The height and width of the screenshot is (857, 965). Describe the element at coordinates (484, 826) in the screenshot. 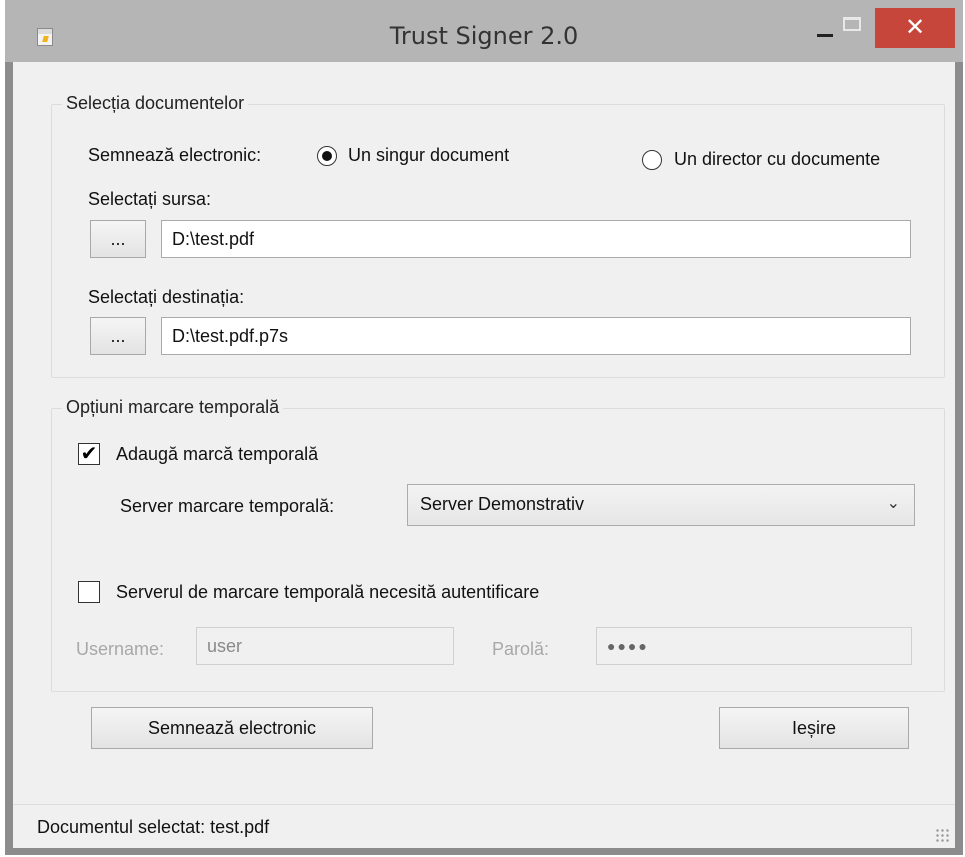

I see `status-bar: Documentul selectat: test.pdf` at that location.